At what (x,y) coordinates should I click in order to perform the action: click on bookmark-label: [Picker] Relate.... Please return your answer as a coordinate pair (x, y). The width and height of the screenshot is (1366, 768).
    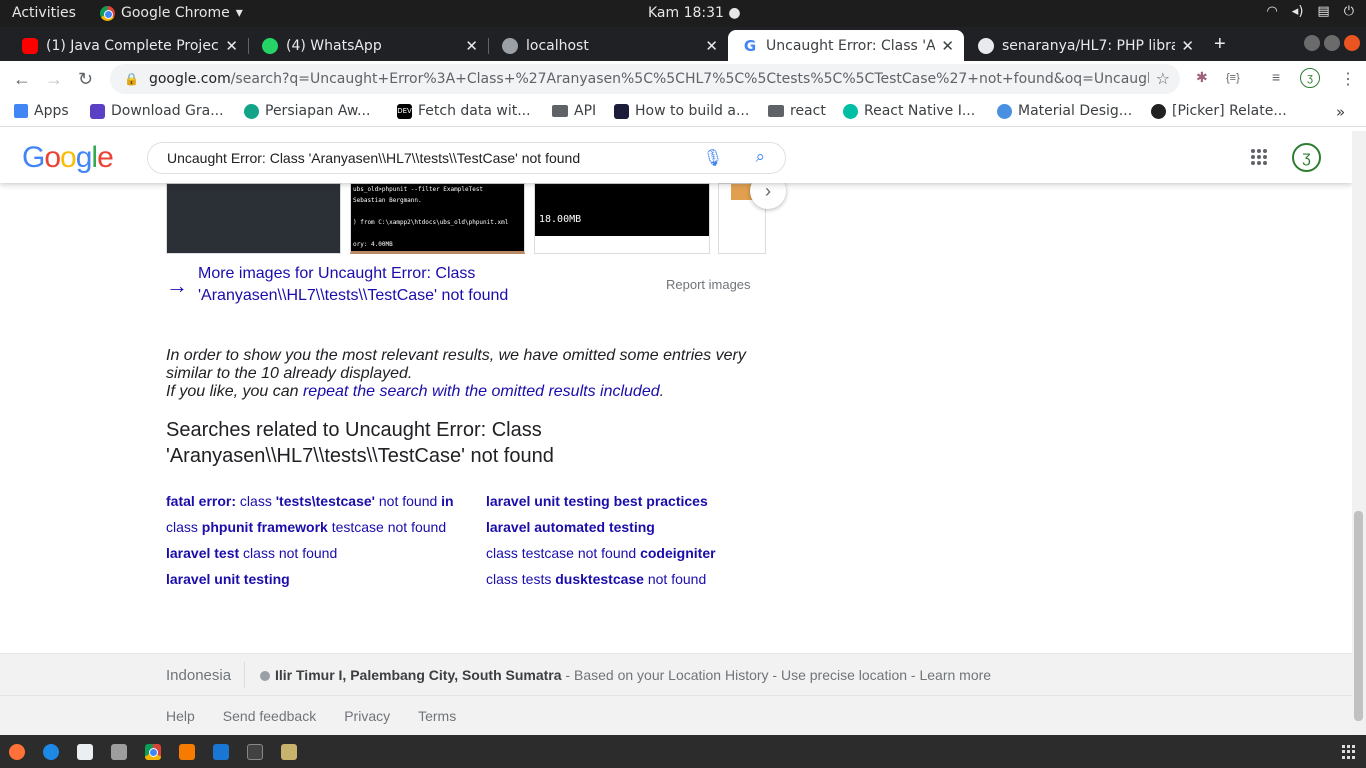
    Looking at the image, I should click on (1229, 111).